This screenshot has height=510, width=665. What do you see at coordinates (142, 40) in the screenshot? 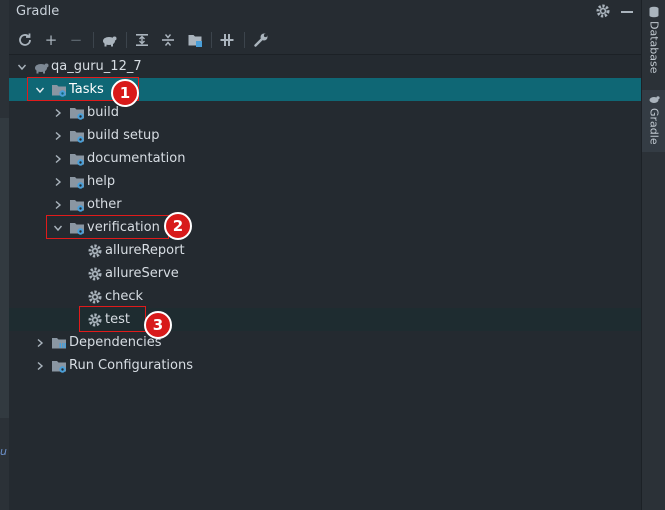
I see `expand-all-icon` at bounding box center [142, 40].